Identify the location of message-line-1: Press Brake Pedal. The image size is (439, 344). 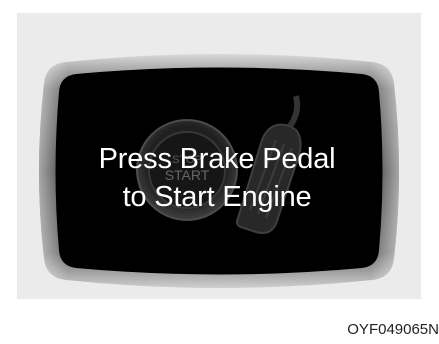
(217, 159).